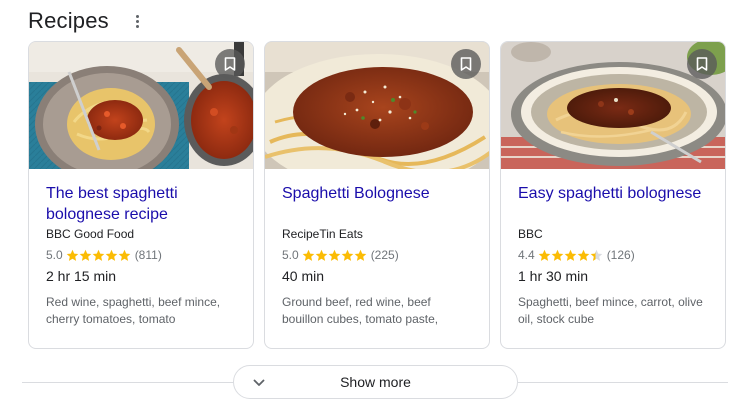  I want to click on recipes-header: Recipes, so click(86, 21).